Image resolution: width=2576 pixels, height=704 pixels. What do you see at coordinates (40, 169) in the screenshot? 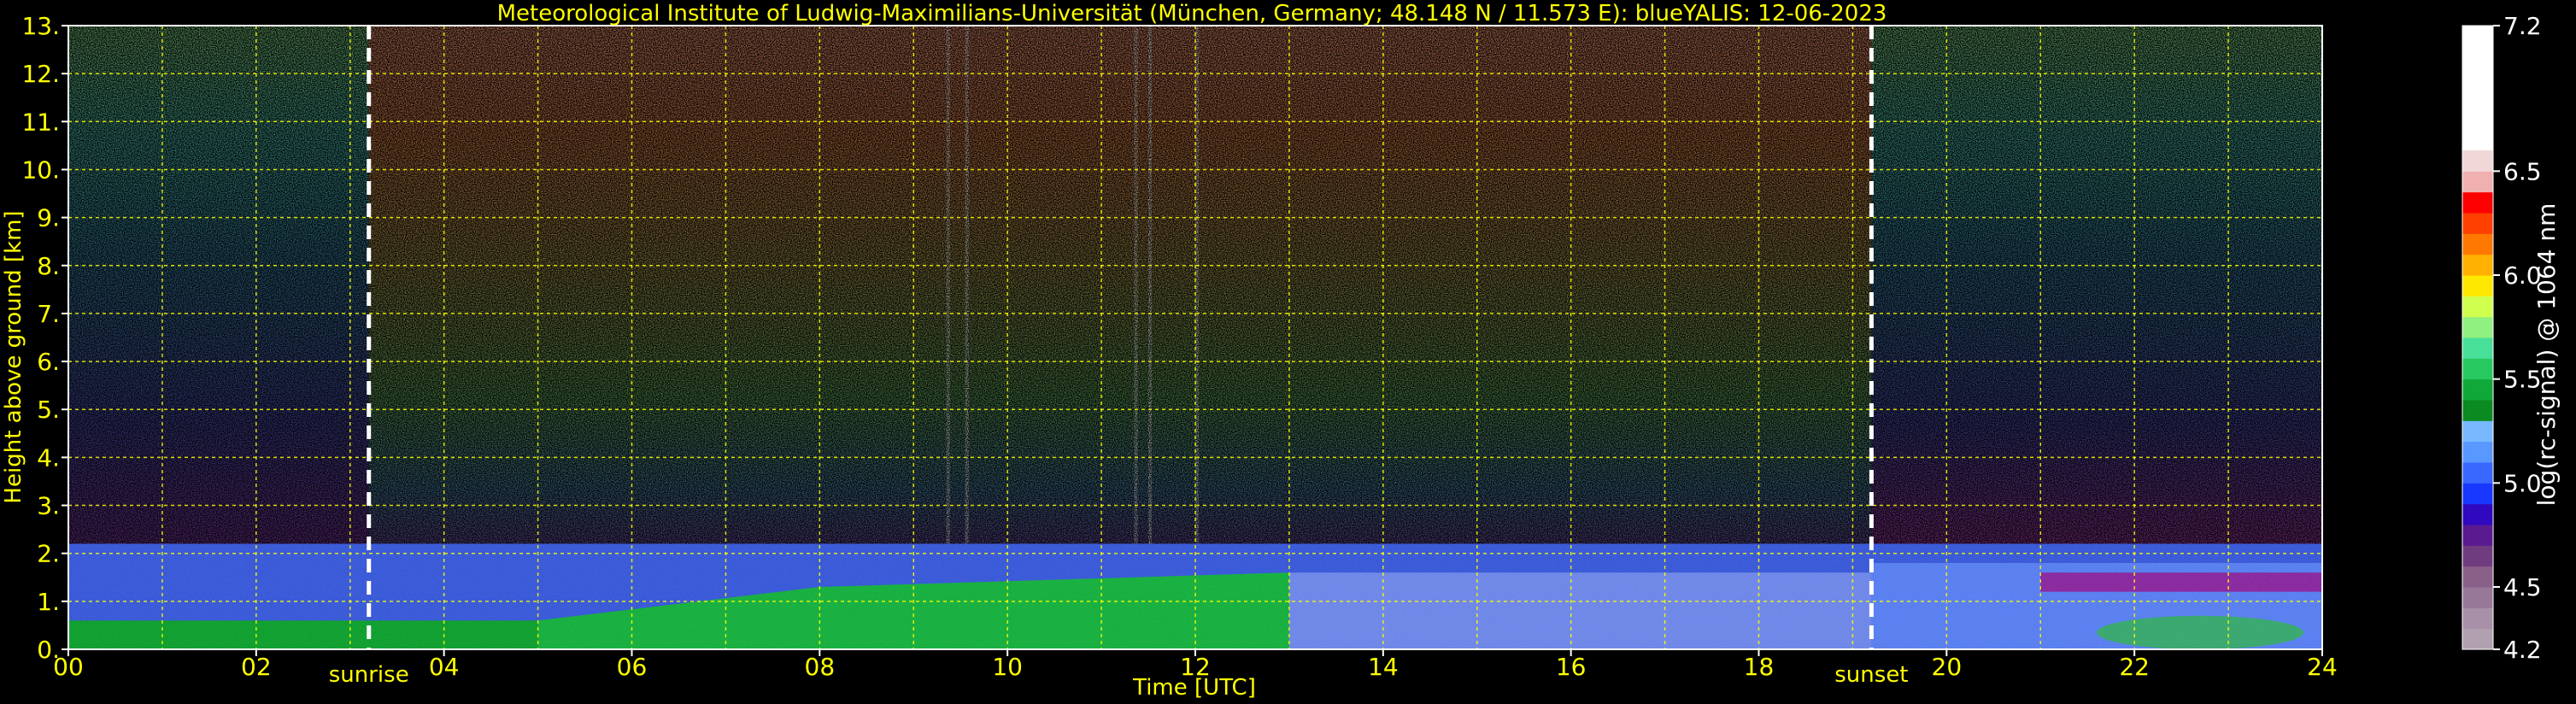
I see `y-tick-label: 10.` at bounding box center [40, 169].